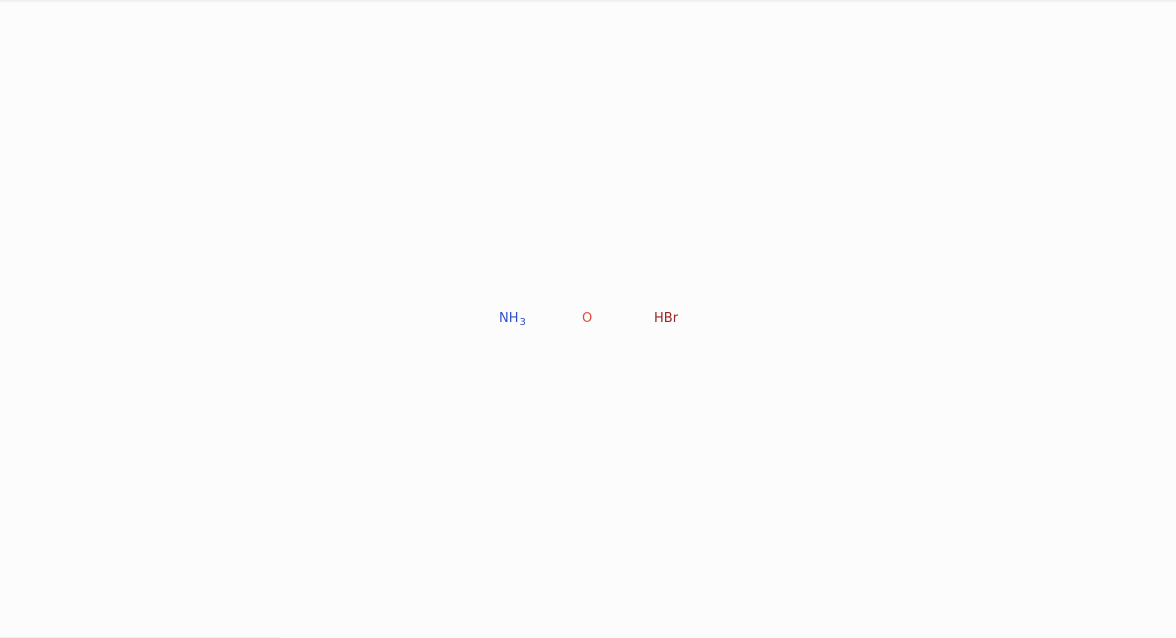 The height and width of the screenshot is (638, 1176). I want to click on ammonia-subscript: 3, so click(522, 322).